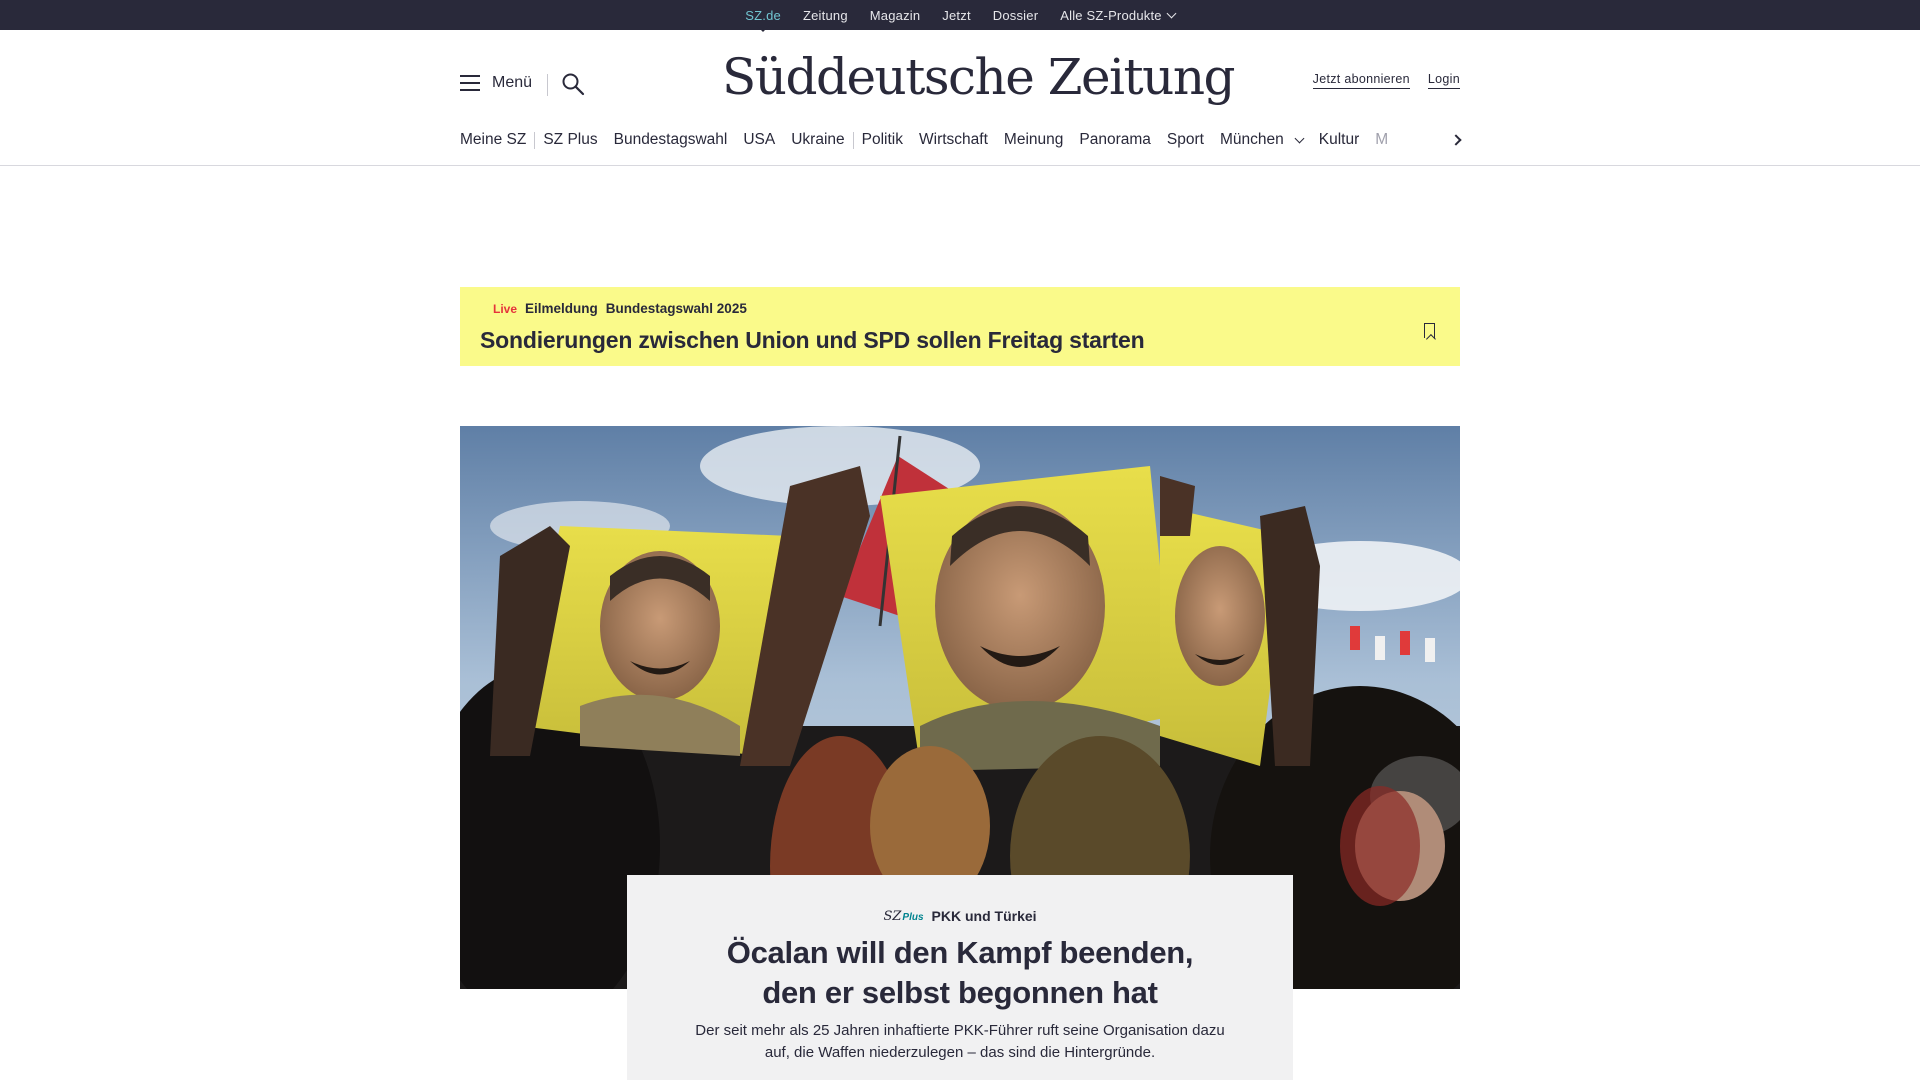 This screenshot has height=1080, width=1920. I want to click on nav-item-truncated: M, so click(1381, 140).